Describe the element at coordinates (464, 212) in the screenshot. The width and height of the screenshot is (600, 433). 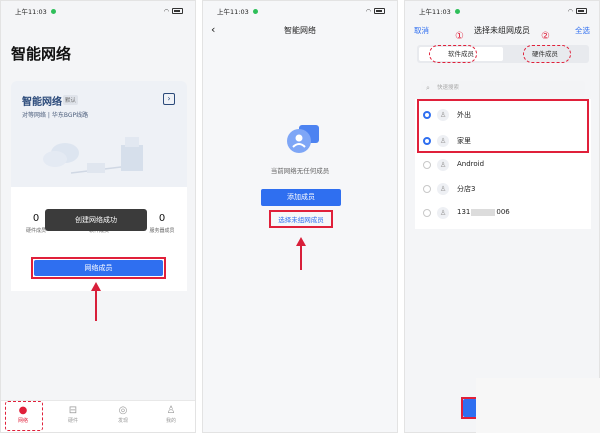
I see `member-name-prefix: 131` at that location.